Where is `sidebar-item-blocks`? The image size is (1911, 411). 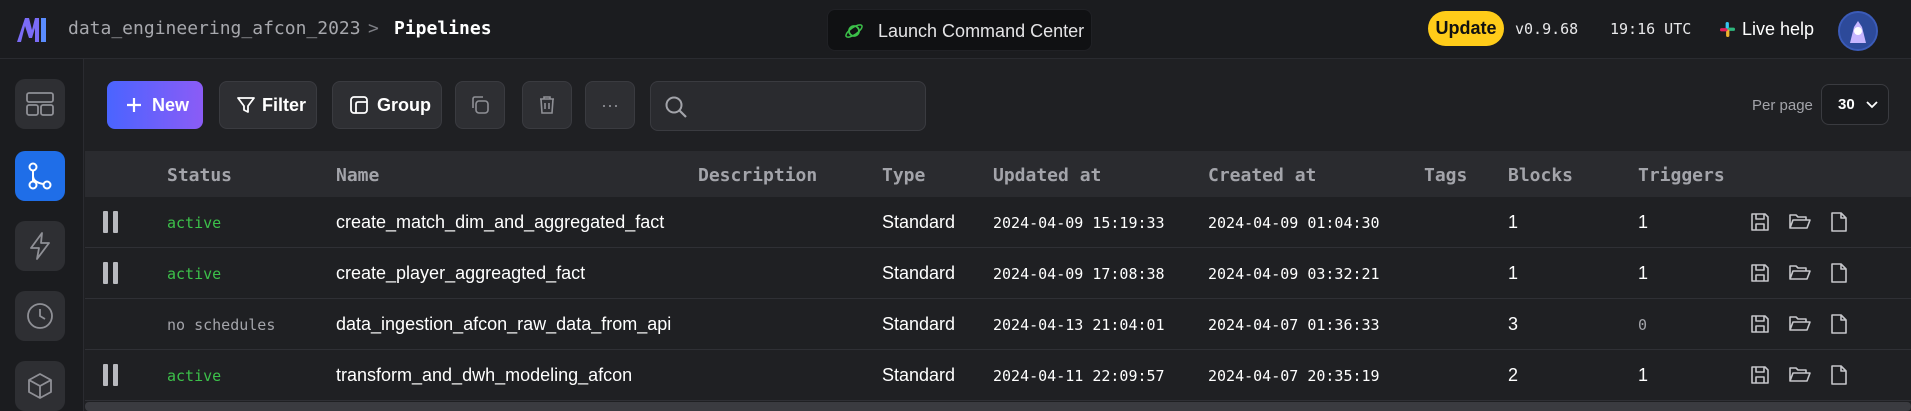
sidebar-item-blocks is located at coordinates (40, 386).